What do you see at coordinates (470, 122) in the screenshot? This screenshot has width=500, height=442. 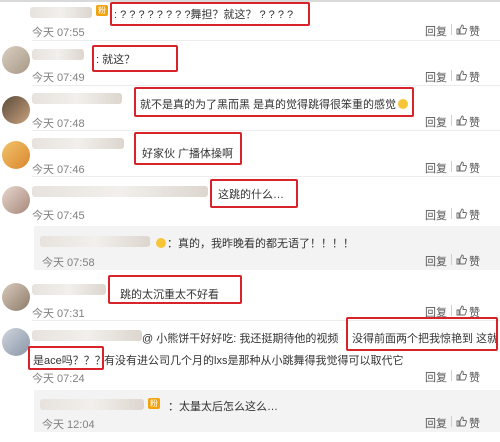 I see `like-button-3: 赞` at bounding box center [470, 122].